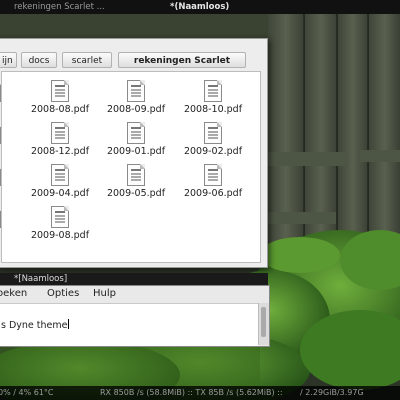 The image size is (400, 400). I want to click on editor-text: s Dyne theme, so click(34, 325).